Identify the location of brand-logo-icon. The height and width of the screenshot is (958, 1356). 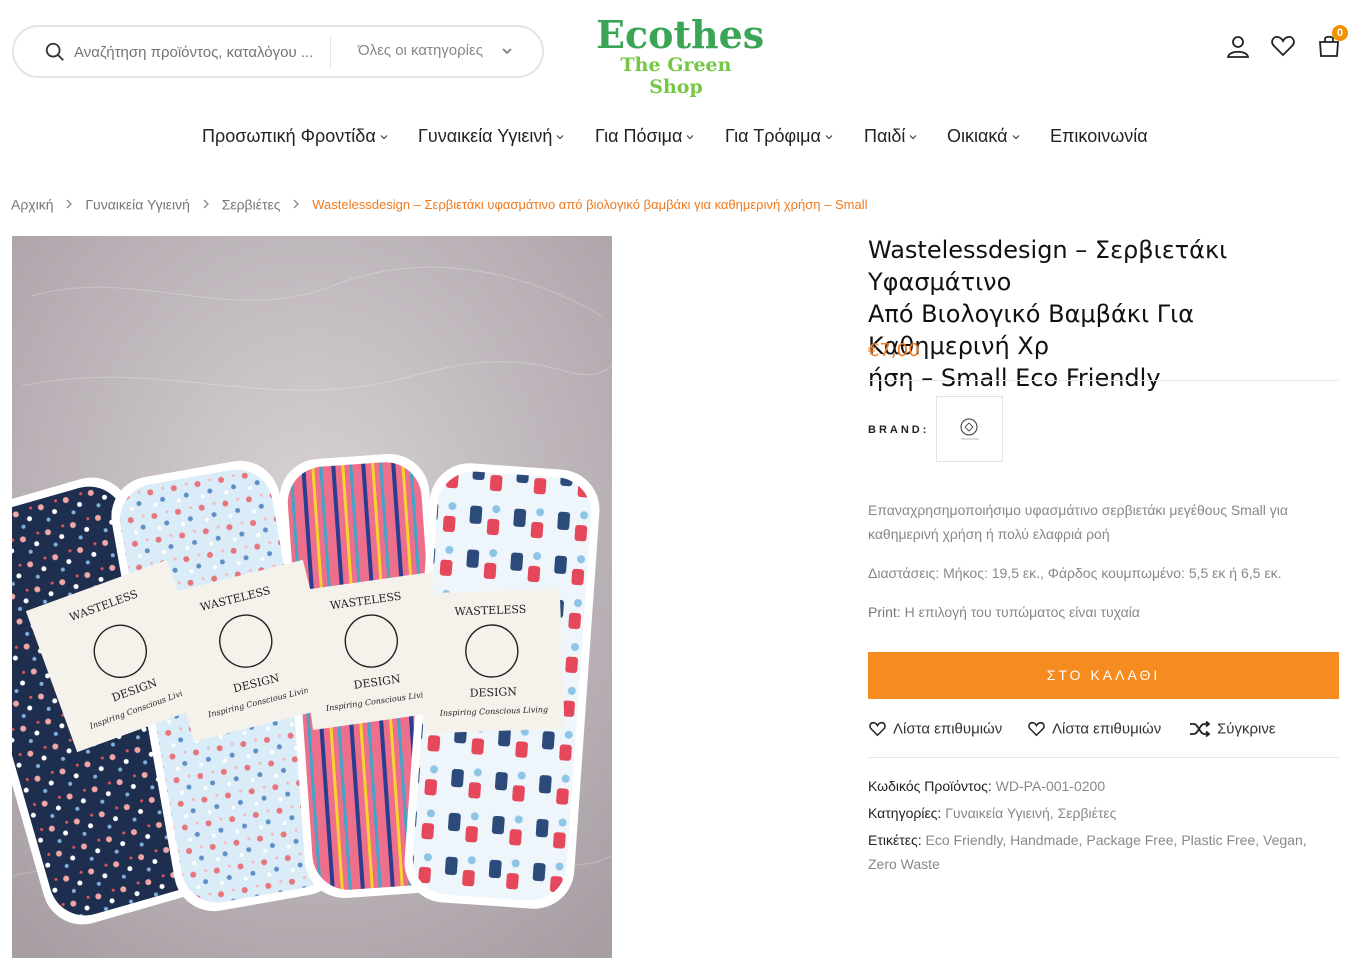
(969, 429).